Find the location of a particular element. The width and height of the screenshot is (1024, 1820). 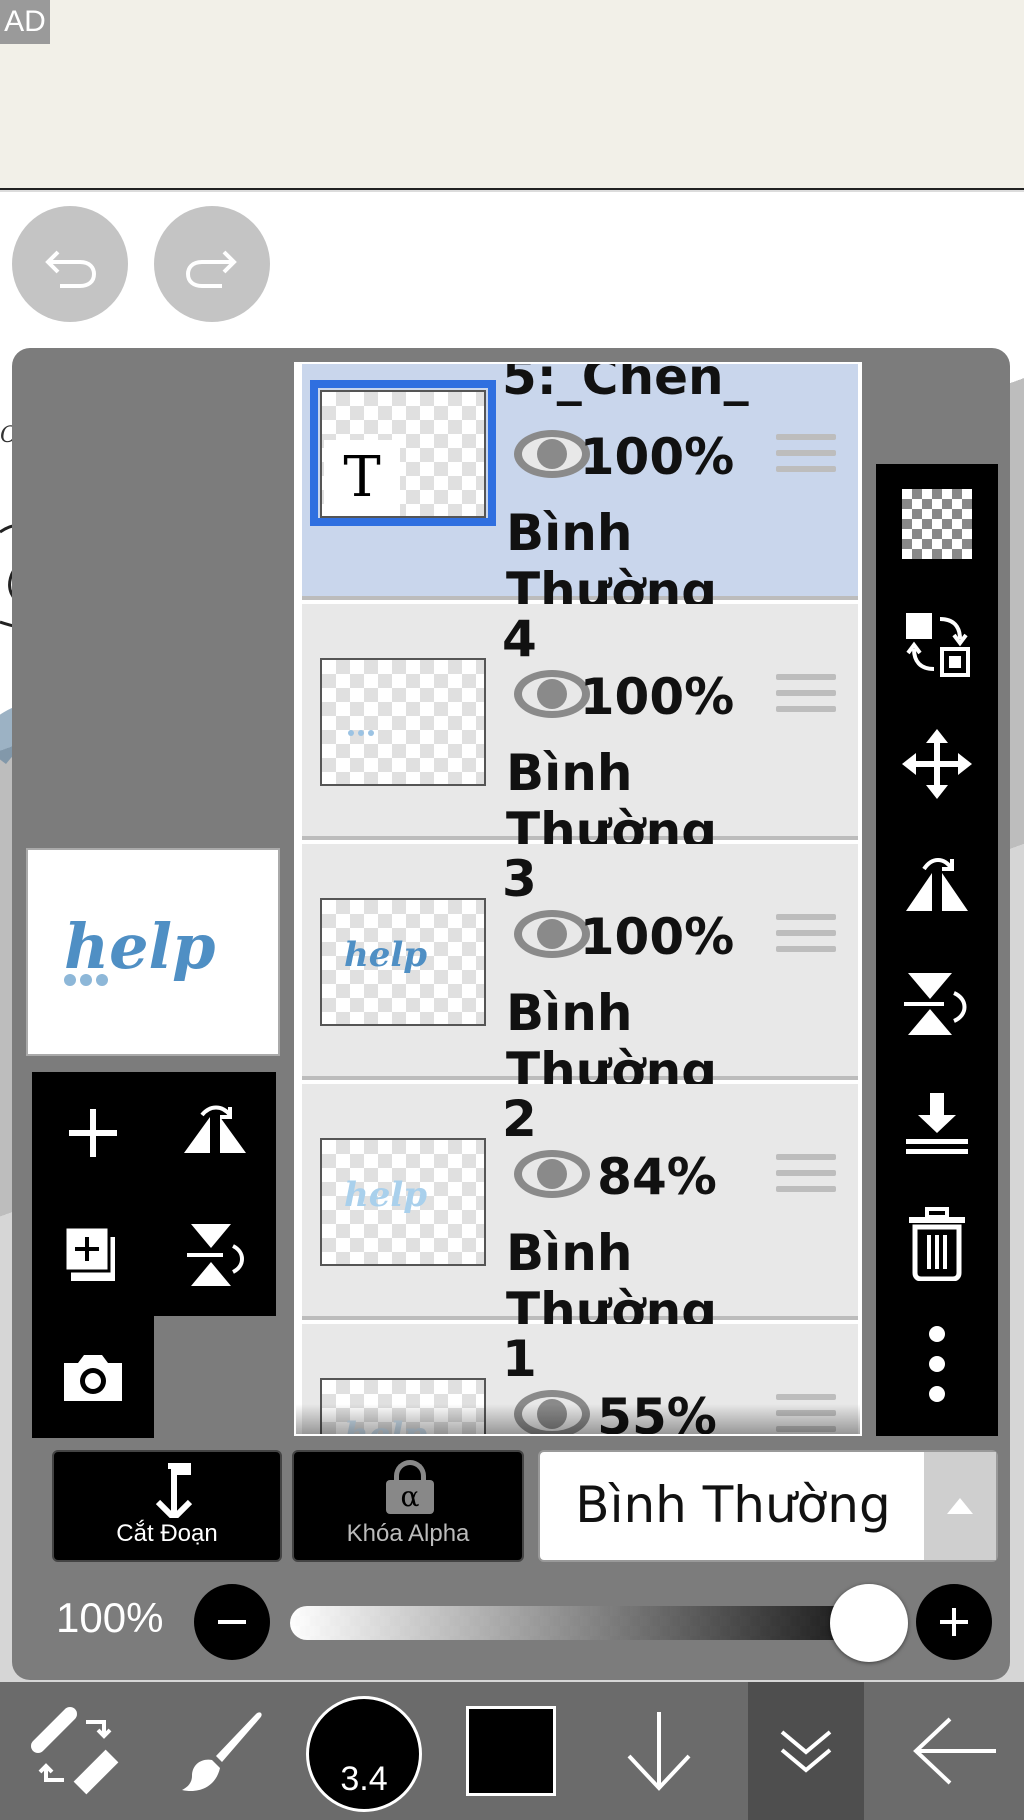

ad-tag: AD is located at coordinates (25, 22).